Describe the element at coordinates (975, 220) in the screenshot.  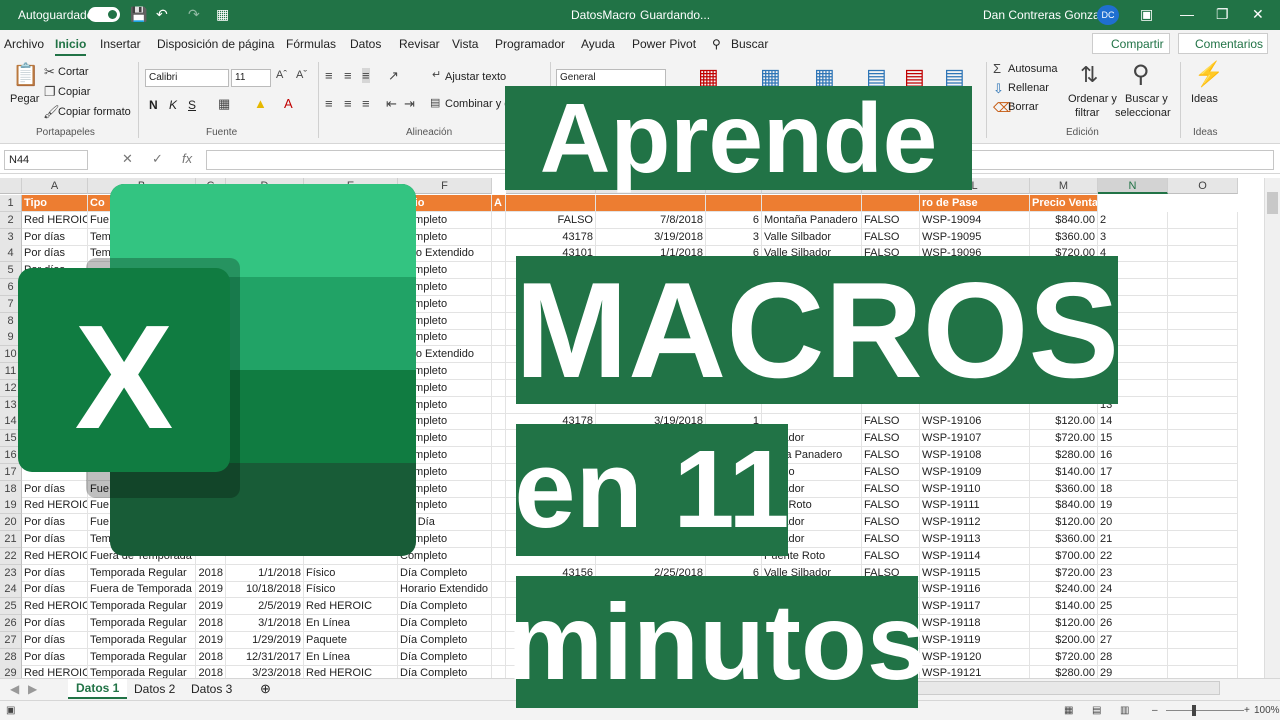
I see `cell: WSP-19094` at that location.